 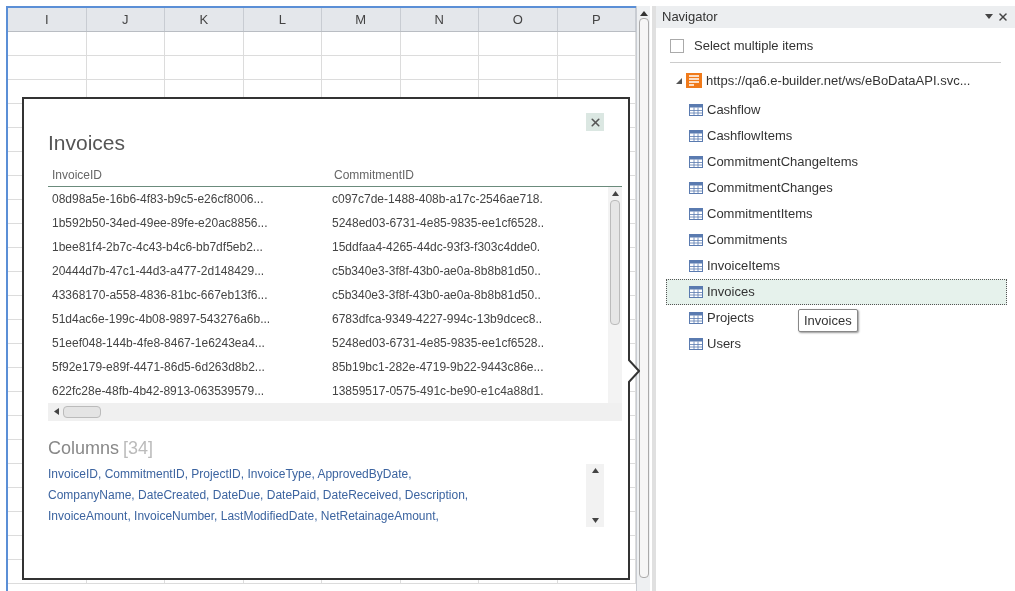 What do you see at coordinates (595, 520) in the screenshot?
I see `down-arrow-icon` at bounding box center [595, 520].